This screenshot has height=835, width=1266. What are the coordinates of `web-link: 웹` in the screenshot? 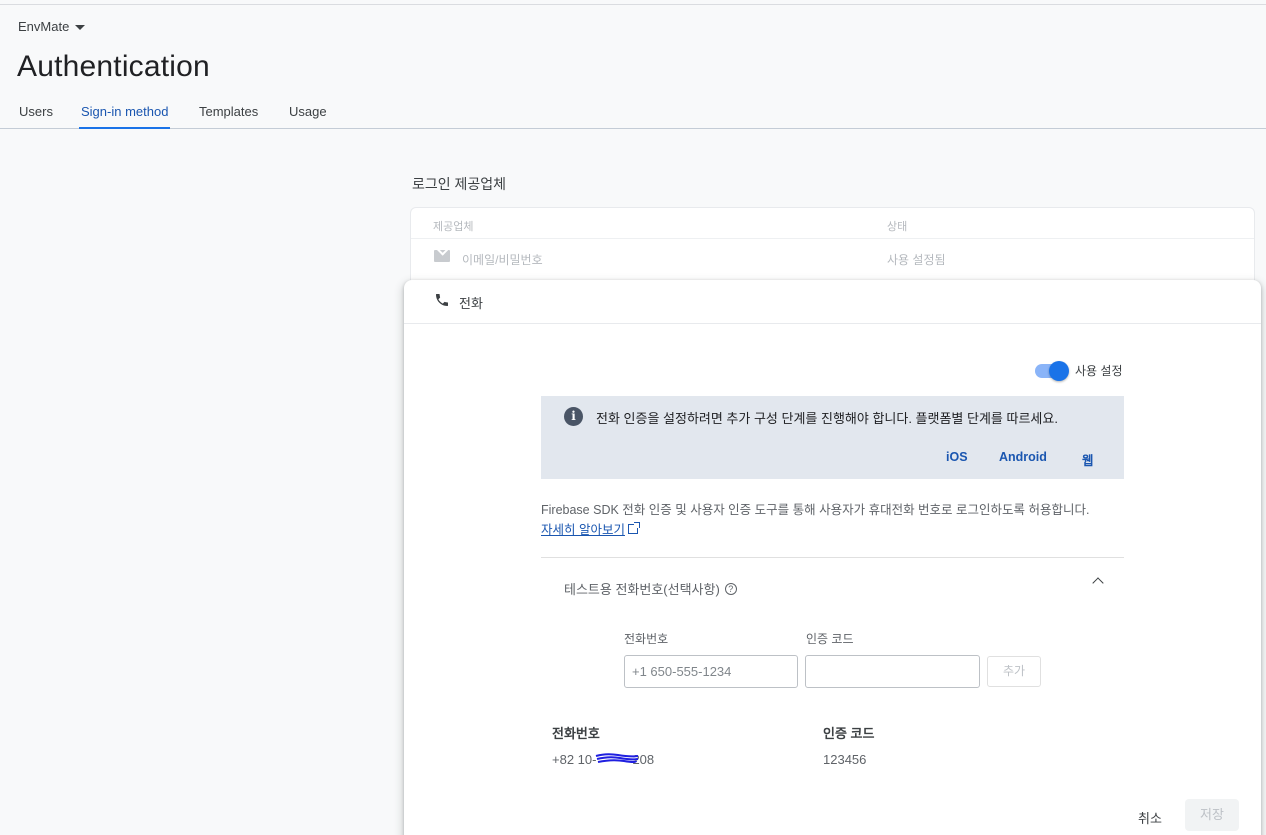 It's located at (1088, 459).